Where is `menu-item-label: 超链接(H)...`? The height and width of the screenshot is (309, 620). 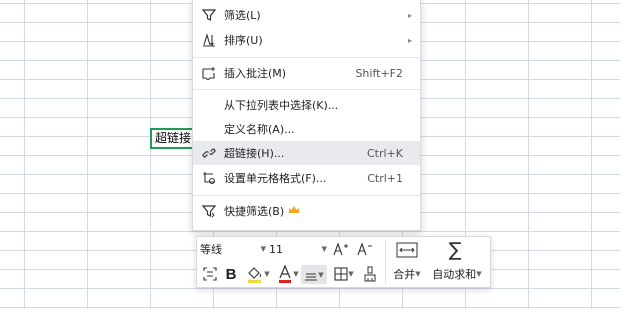
menu-item-label: 超链接(H)... is located at coordinates (254, 153).